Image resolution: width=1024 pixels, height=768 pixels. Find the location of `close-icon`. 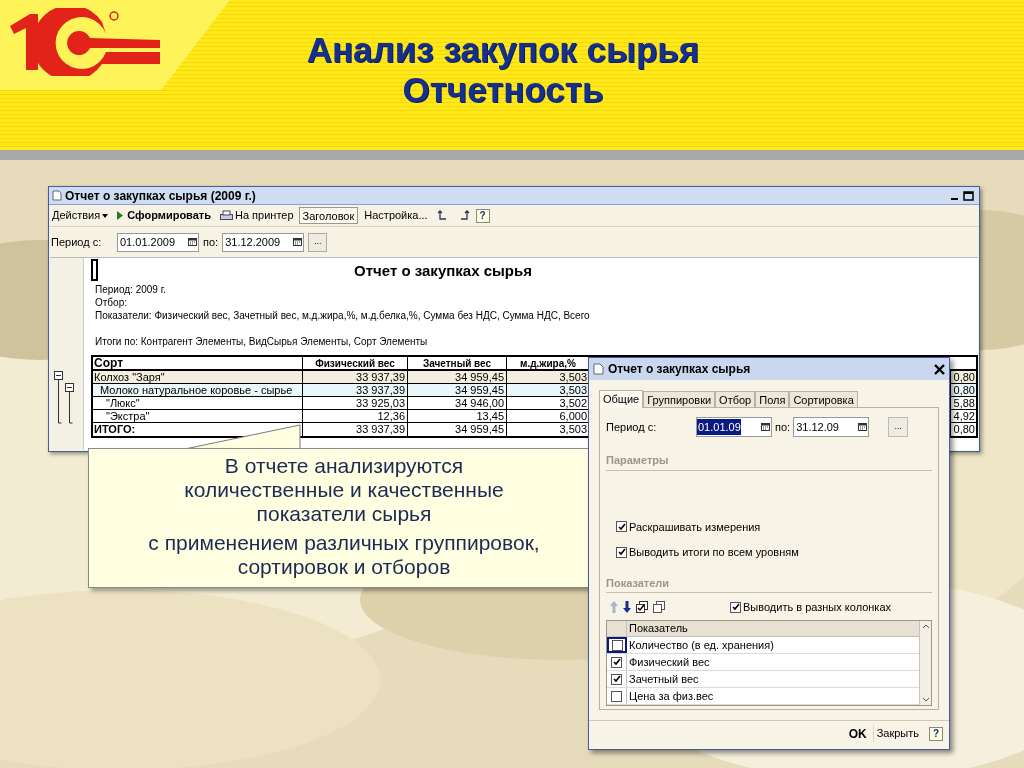

close-icon is located at coordinates (939, 369).